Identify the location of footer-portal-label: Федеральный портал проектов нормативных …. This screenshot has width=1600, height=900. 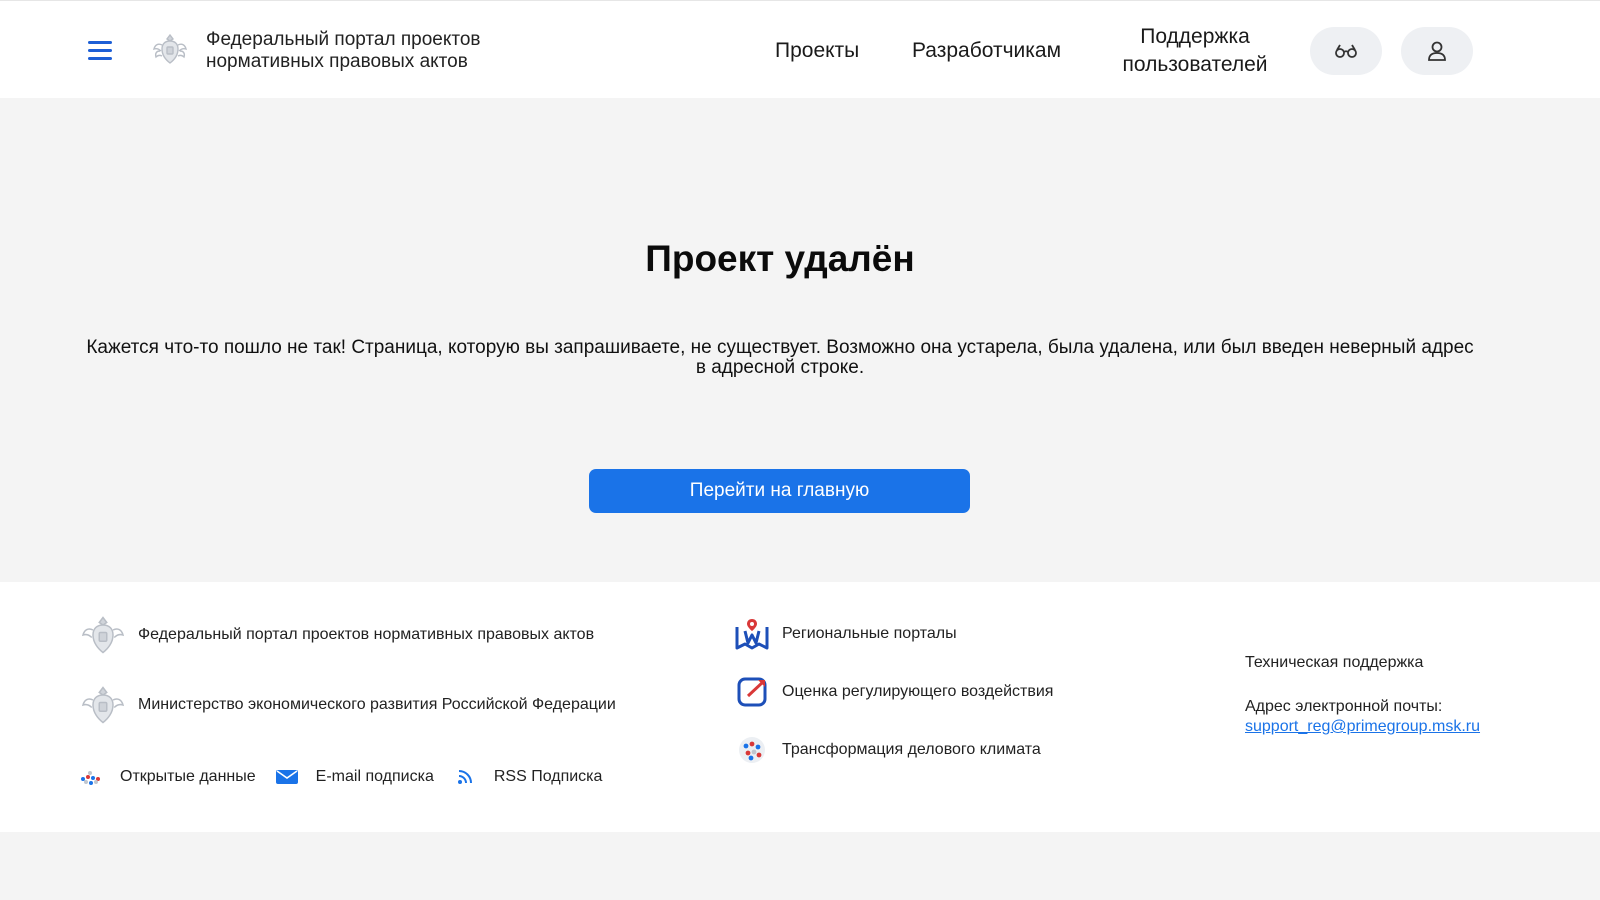
(366, 634).